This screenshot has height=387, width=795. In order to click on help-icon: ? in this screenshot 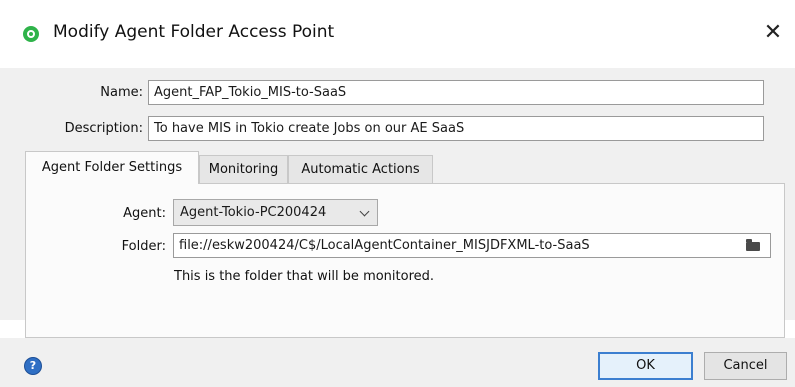, I will do `click(33, 366)`.